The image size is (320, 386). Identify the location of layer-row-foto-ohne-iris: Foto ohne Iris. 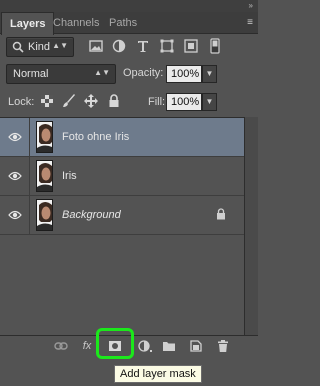
(122, 137).